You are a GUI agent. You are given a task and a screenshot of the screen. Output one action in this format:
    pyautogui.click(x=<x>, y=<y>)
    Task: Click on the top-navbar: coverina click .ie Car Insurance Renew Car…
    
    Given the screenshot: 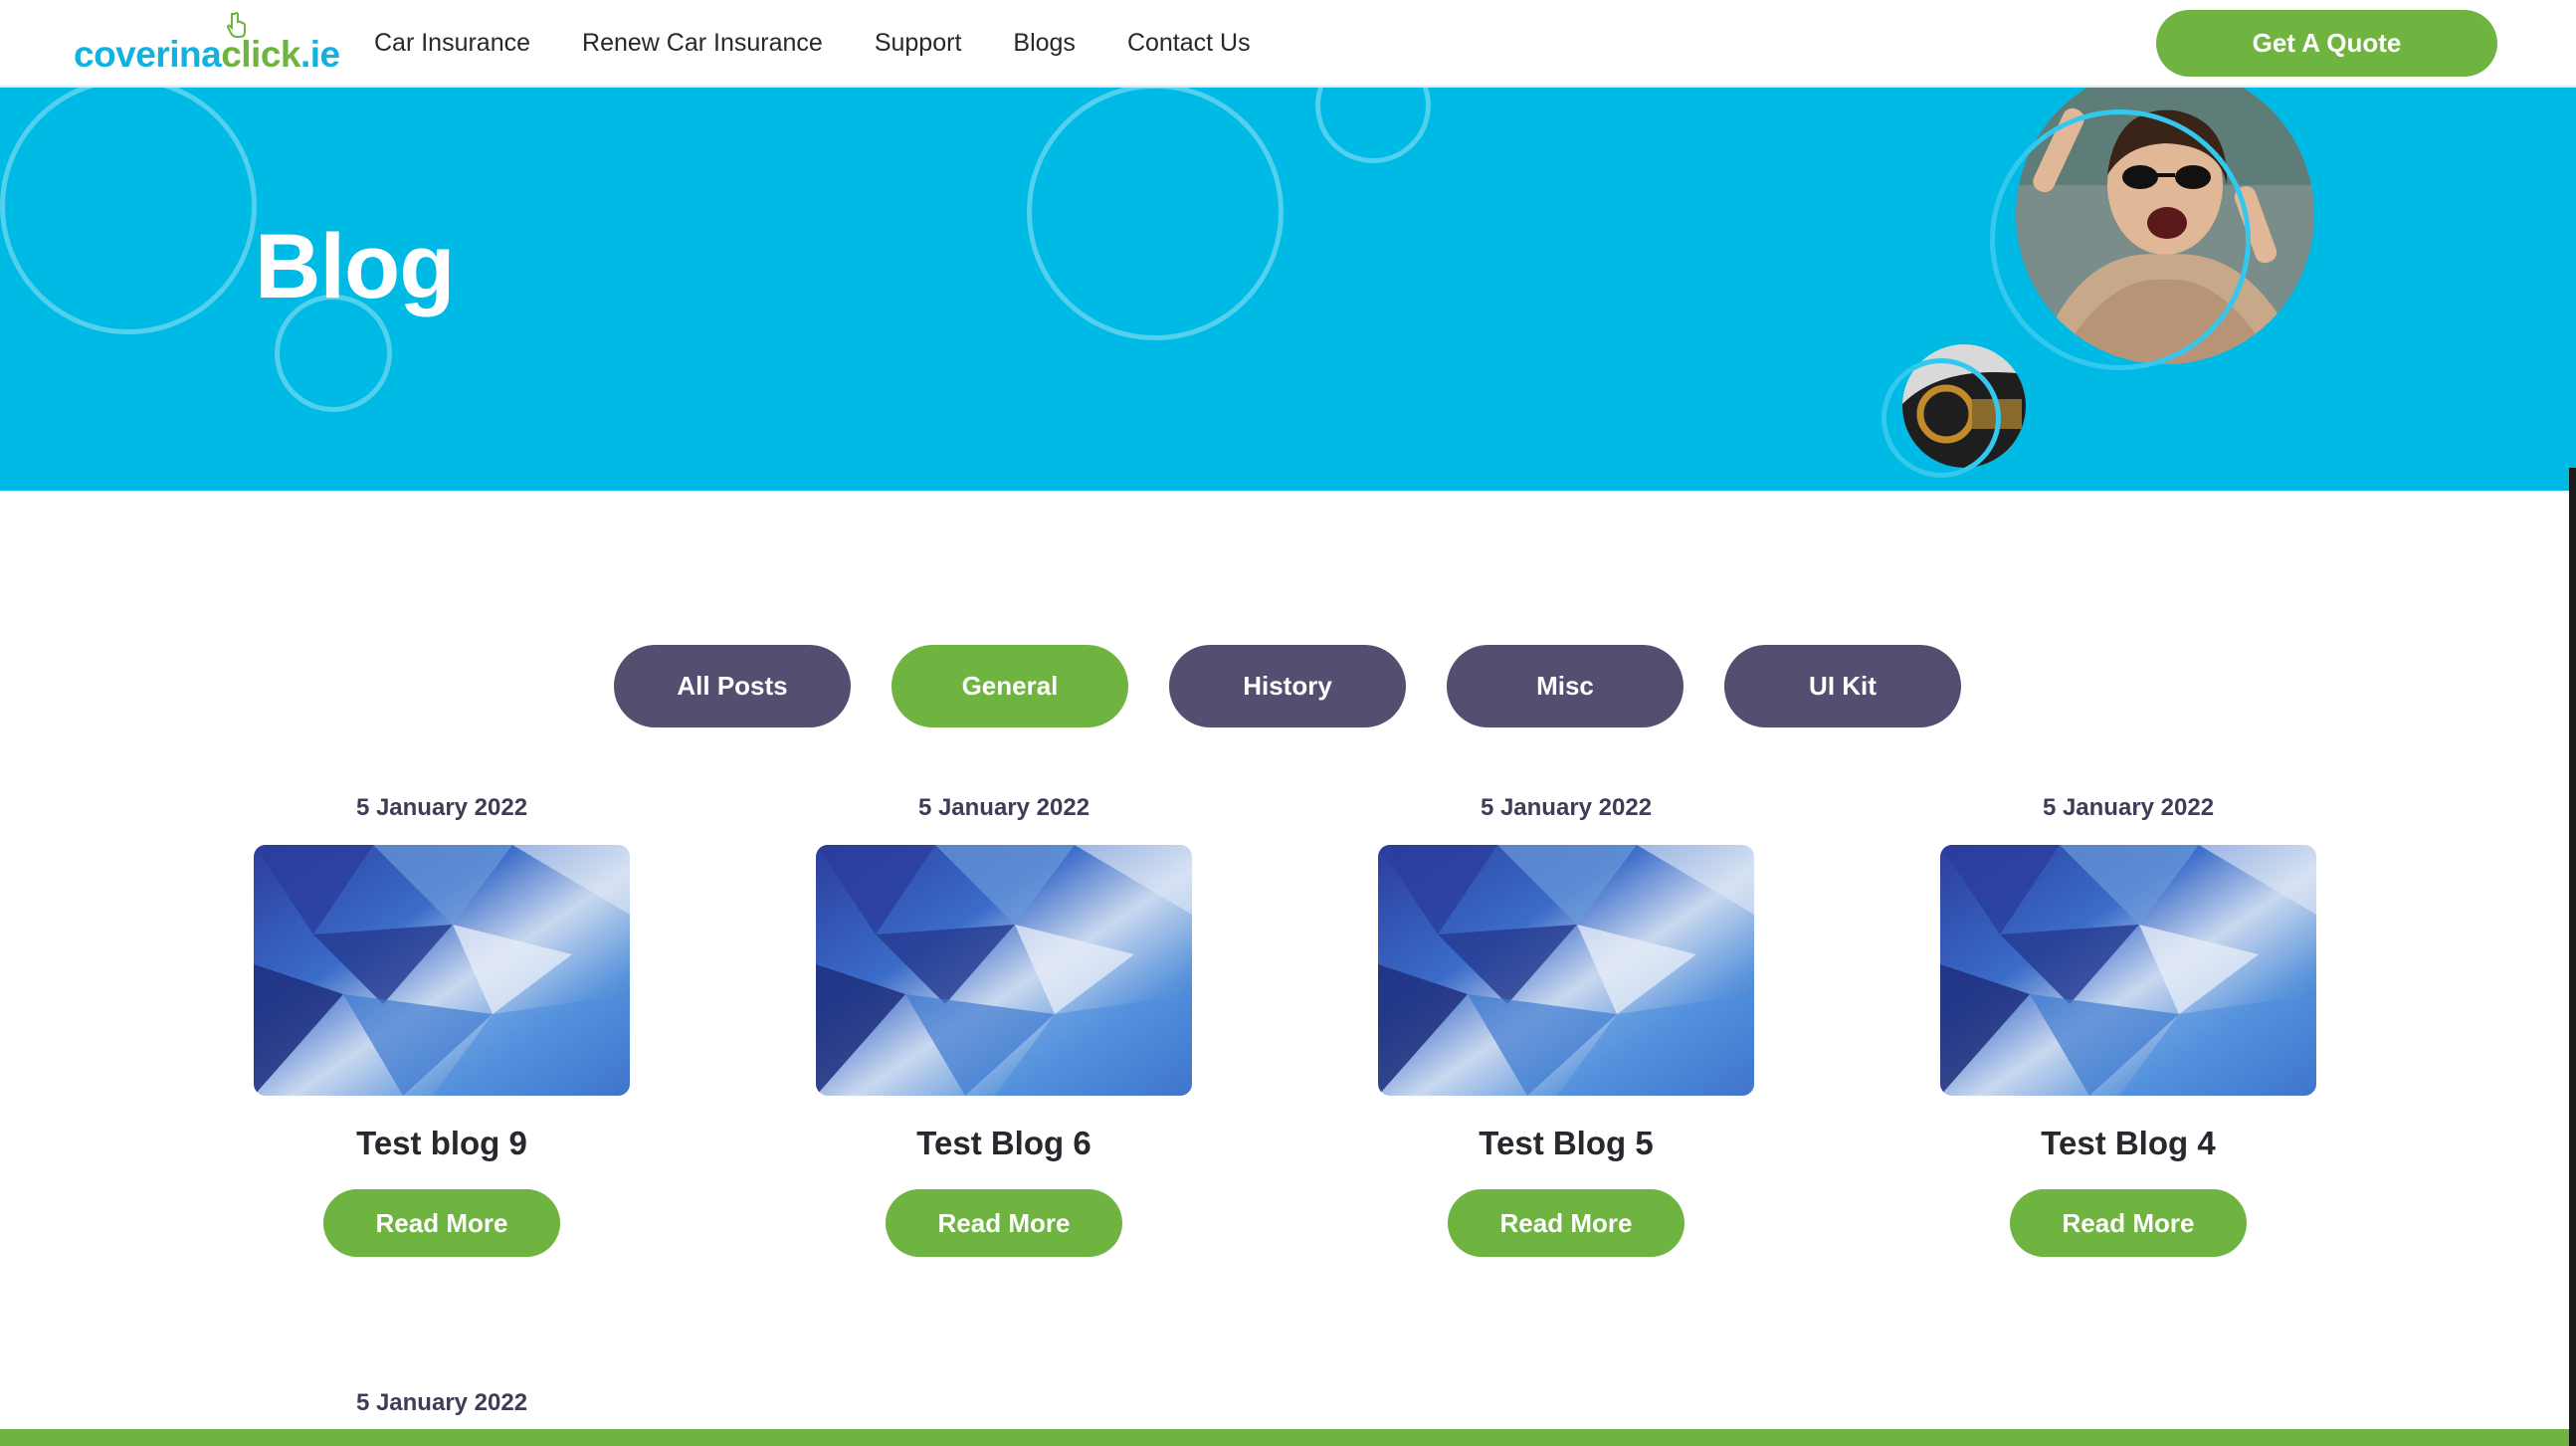 What is the action you would take?
    pyautogui.click(x=1288, y=44)
    